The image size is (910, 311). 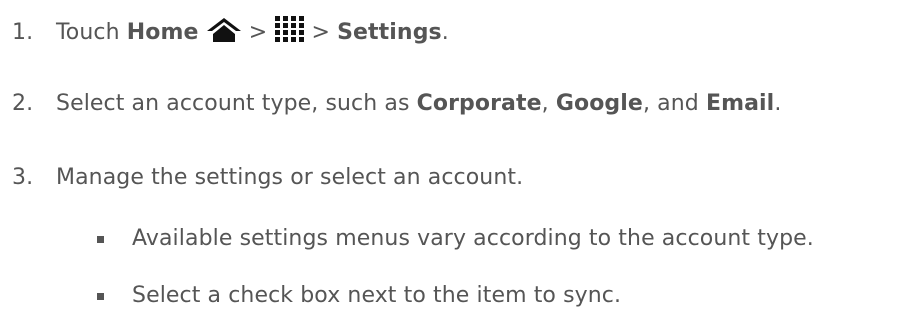 What do you see at coordinates (545, 103) in the screenshot?
I see `comma: ,` at bounding box center [545, 103].